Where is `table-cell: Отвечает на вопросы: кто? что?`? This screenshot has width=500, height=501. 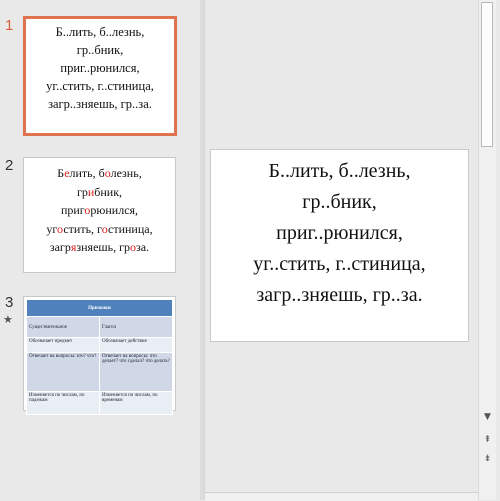 table-cell: Отвечает на вопросы: кто? что? is located at coordinates (63, 372).